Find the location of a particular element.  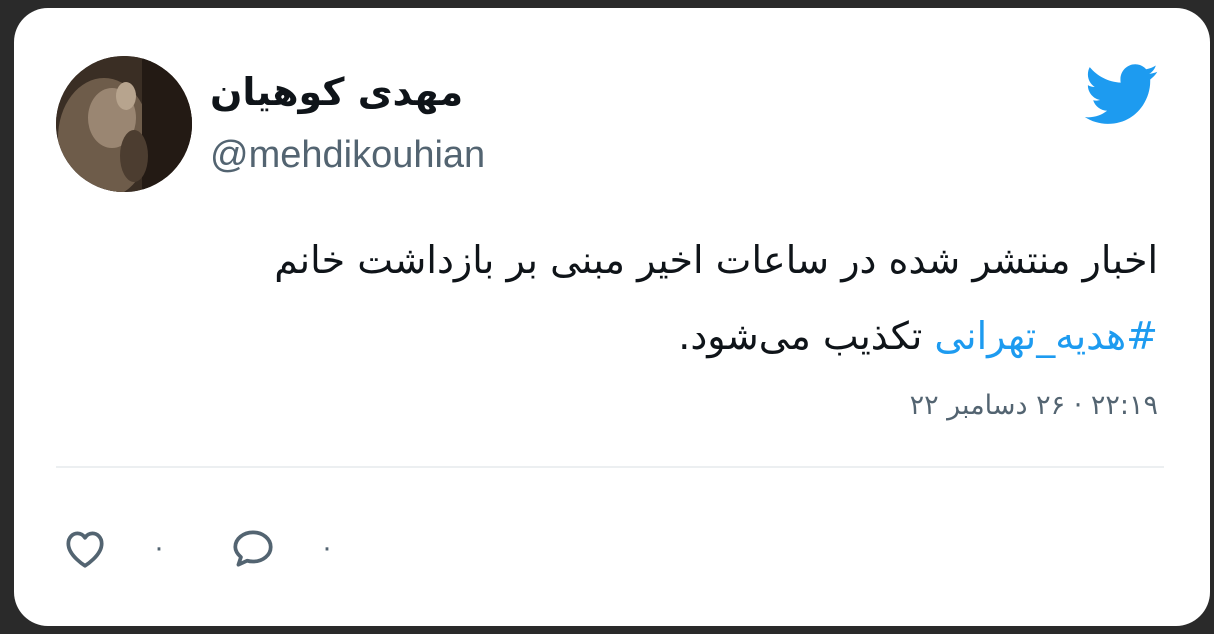

divider is located at coordinates (610, 467).